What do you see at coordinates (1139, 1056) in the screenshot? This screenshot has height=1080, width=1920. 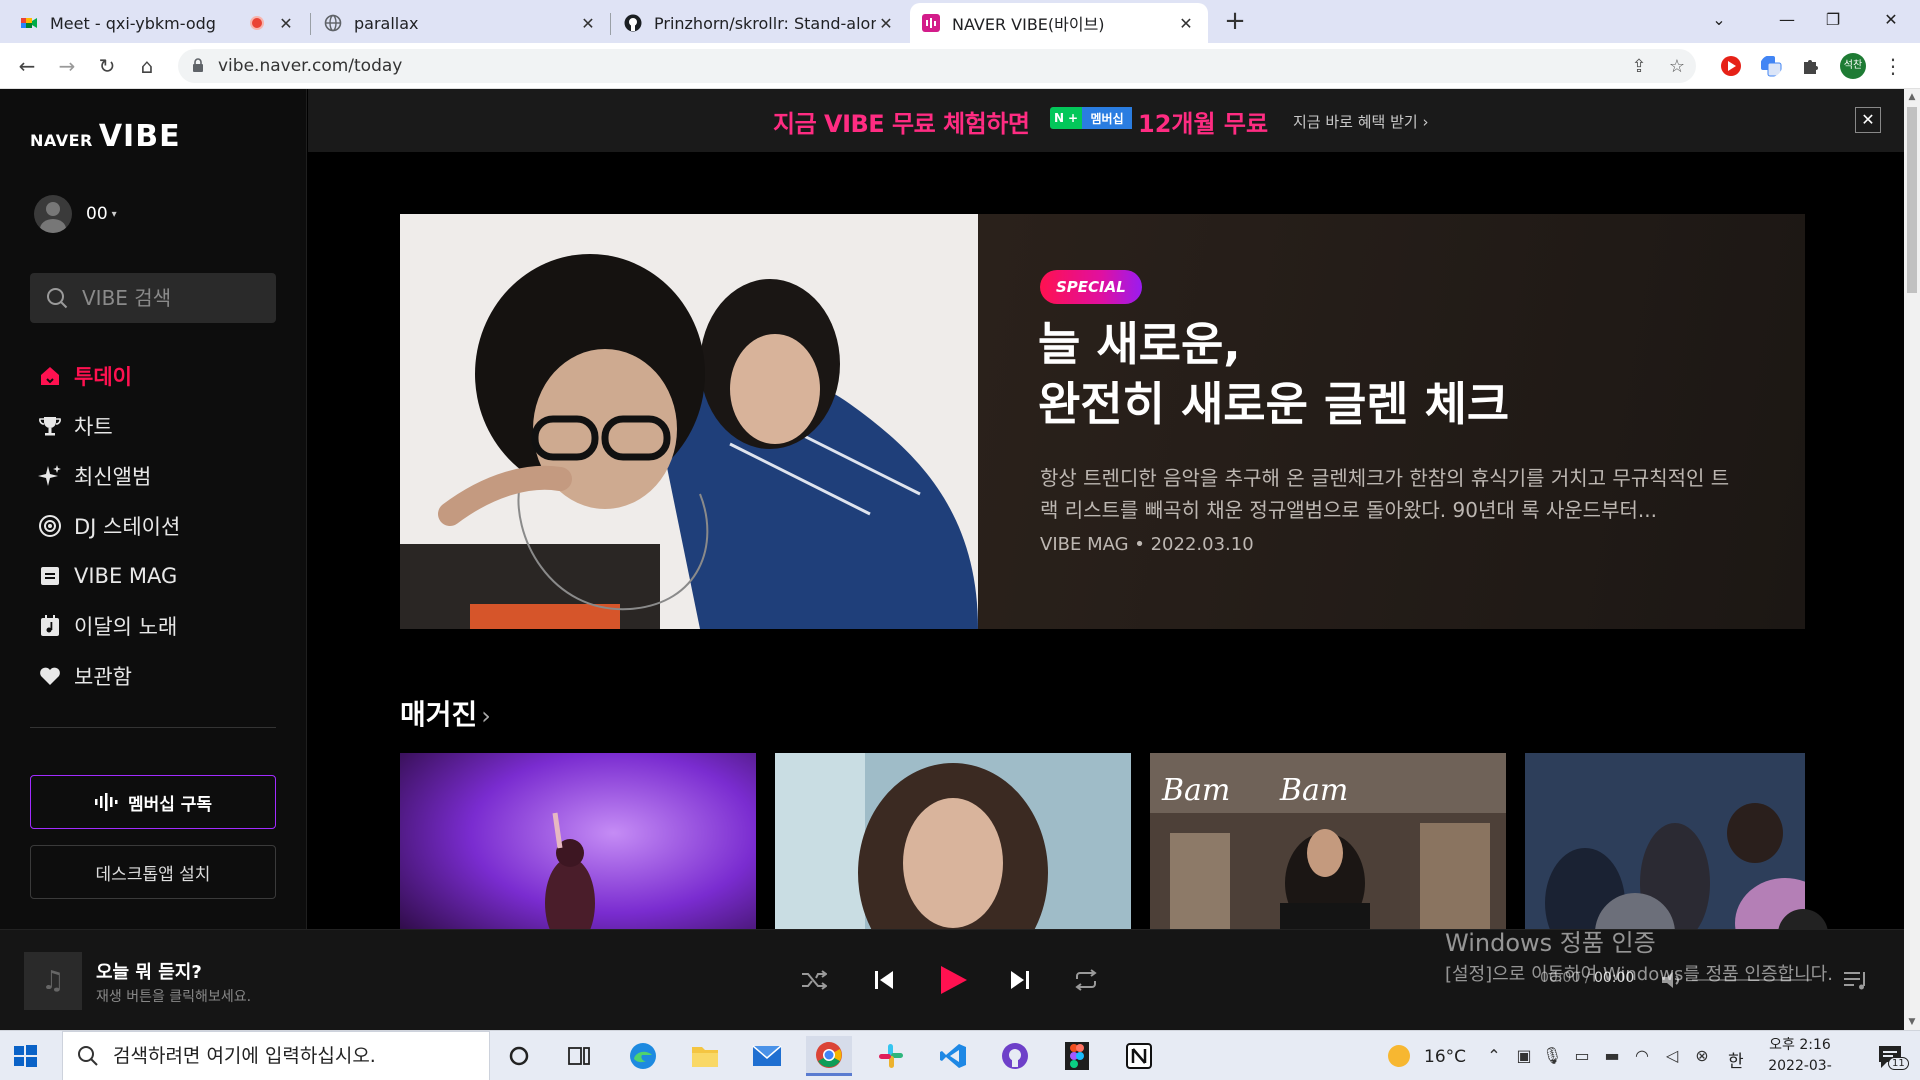 I see `notion-icon` at bounding box center [1139, 1056].